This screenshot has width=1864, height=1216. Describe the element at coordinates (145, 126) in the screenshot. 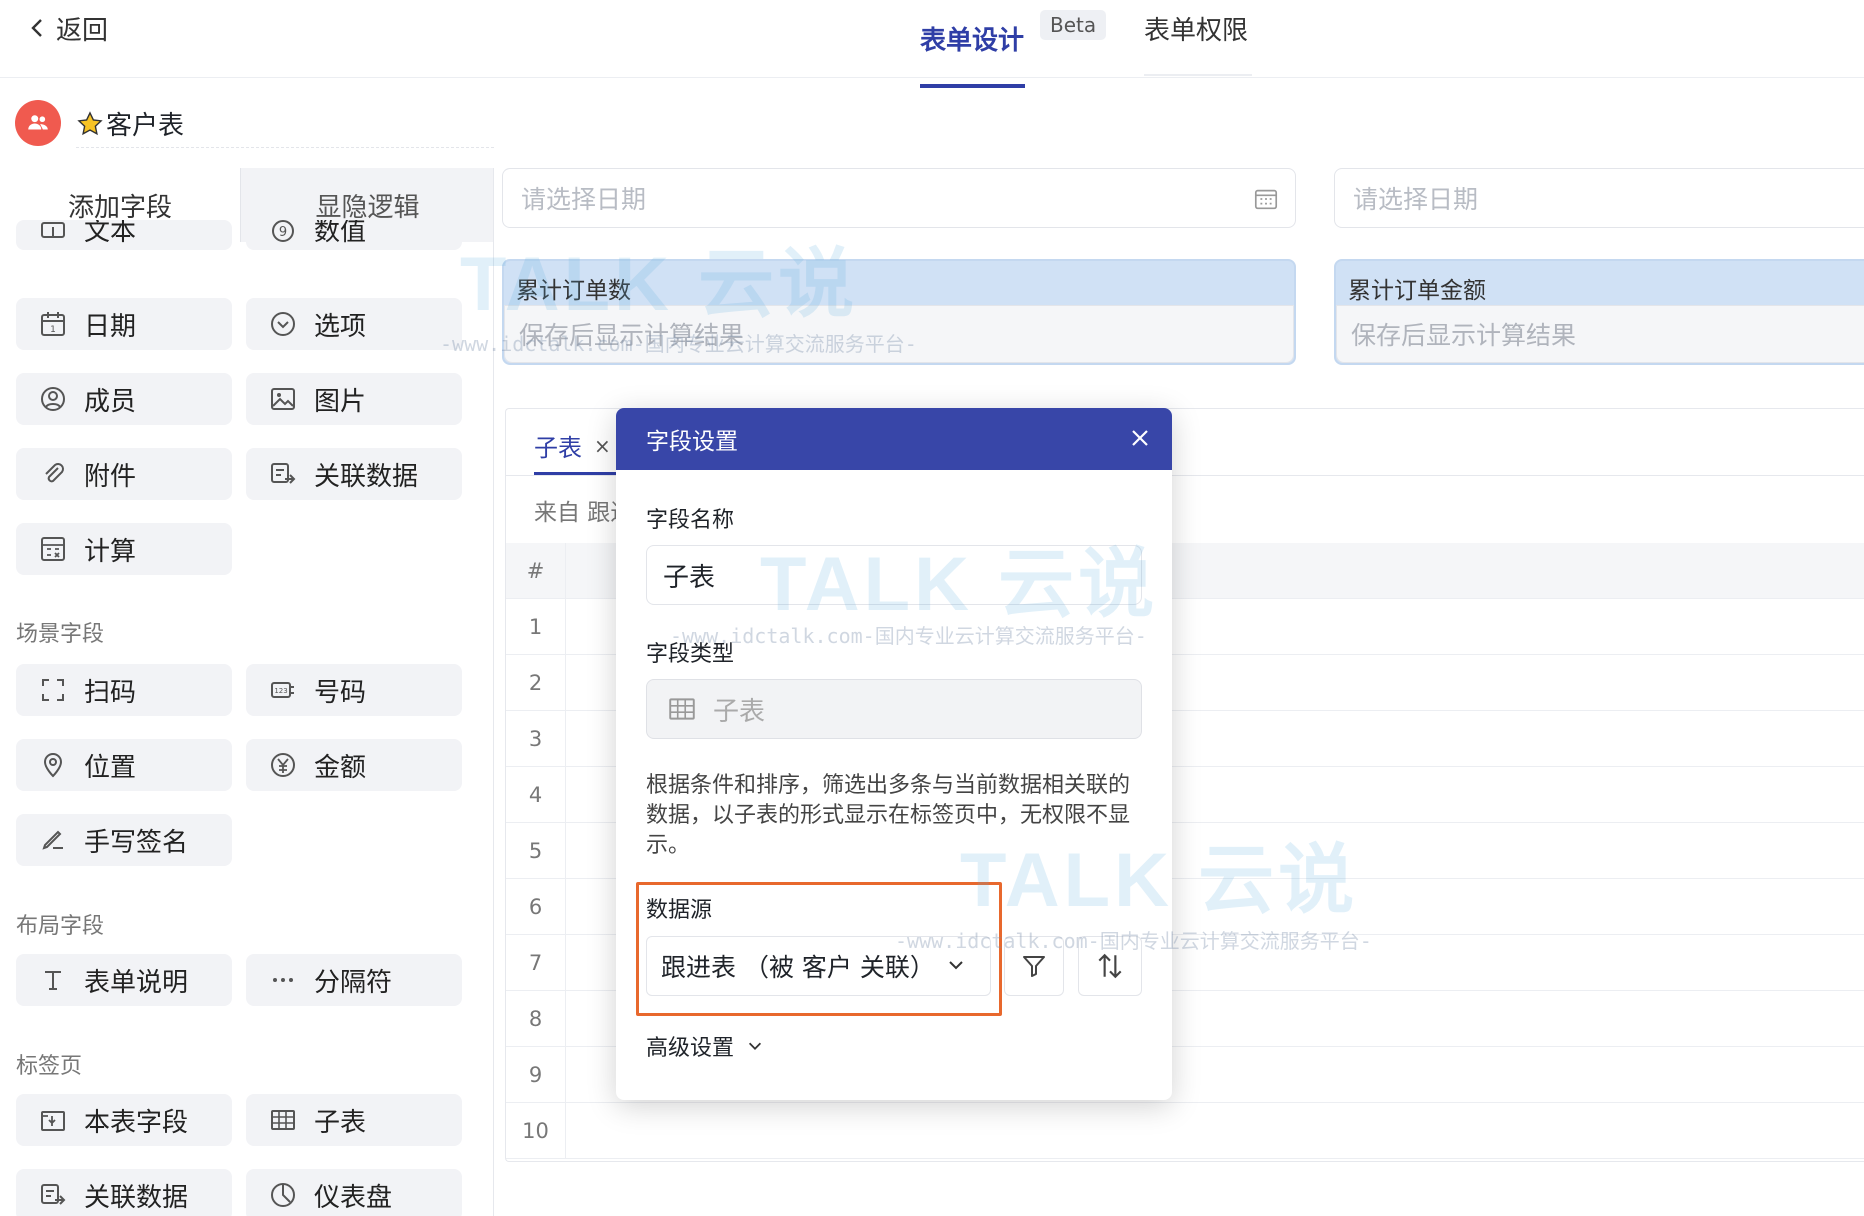

I see `form-title: 客户表` at that location.